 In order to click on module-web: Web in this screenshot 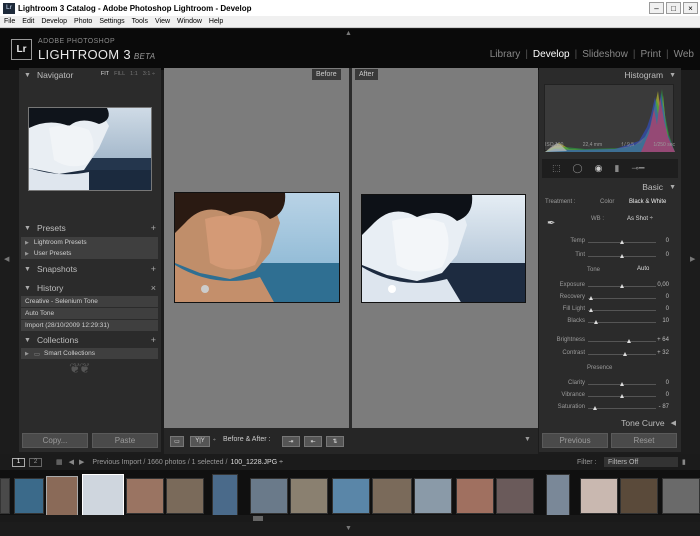, I will do `click(684, 54)`.